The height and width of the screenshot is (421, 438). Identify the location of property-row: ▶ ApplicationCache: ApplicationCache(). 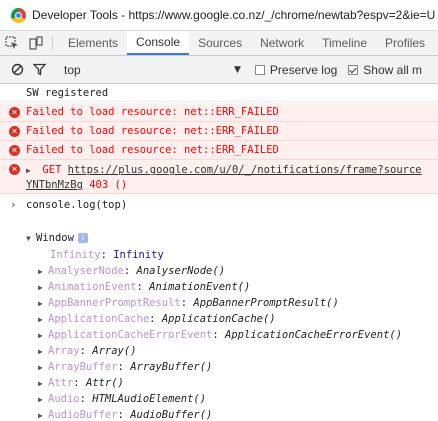
(157, 319).